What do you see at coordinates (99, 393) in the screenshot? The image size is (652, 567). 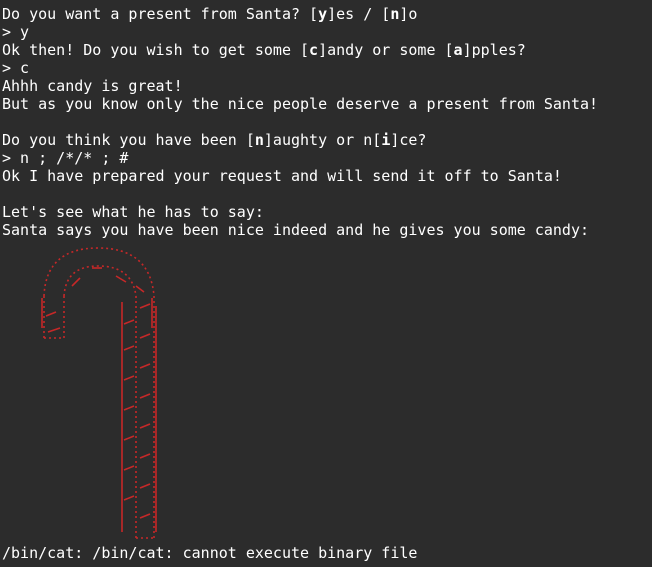 I see `candy-cane-ascii-art` at bounding box center [99, 393].